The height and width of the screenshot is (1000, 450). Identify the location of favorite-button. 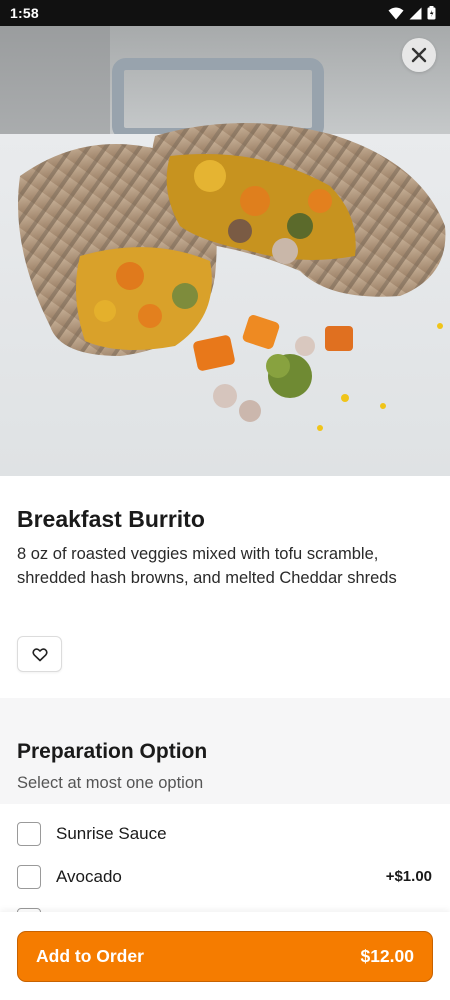
(39, 654).